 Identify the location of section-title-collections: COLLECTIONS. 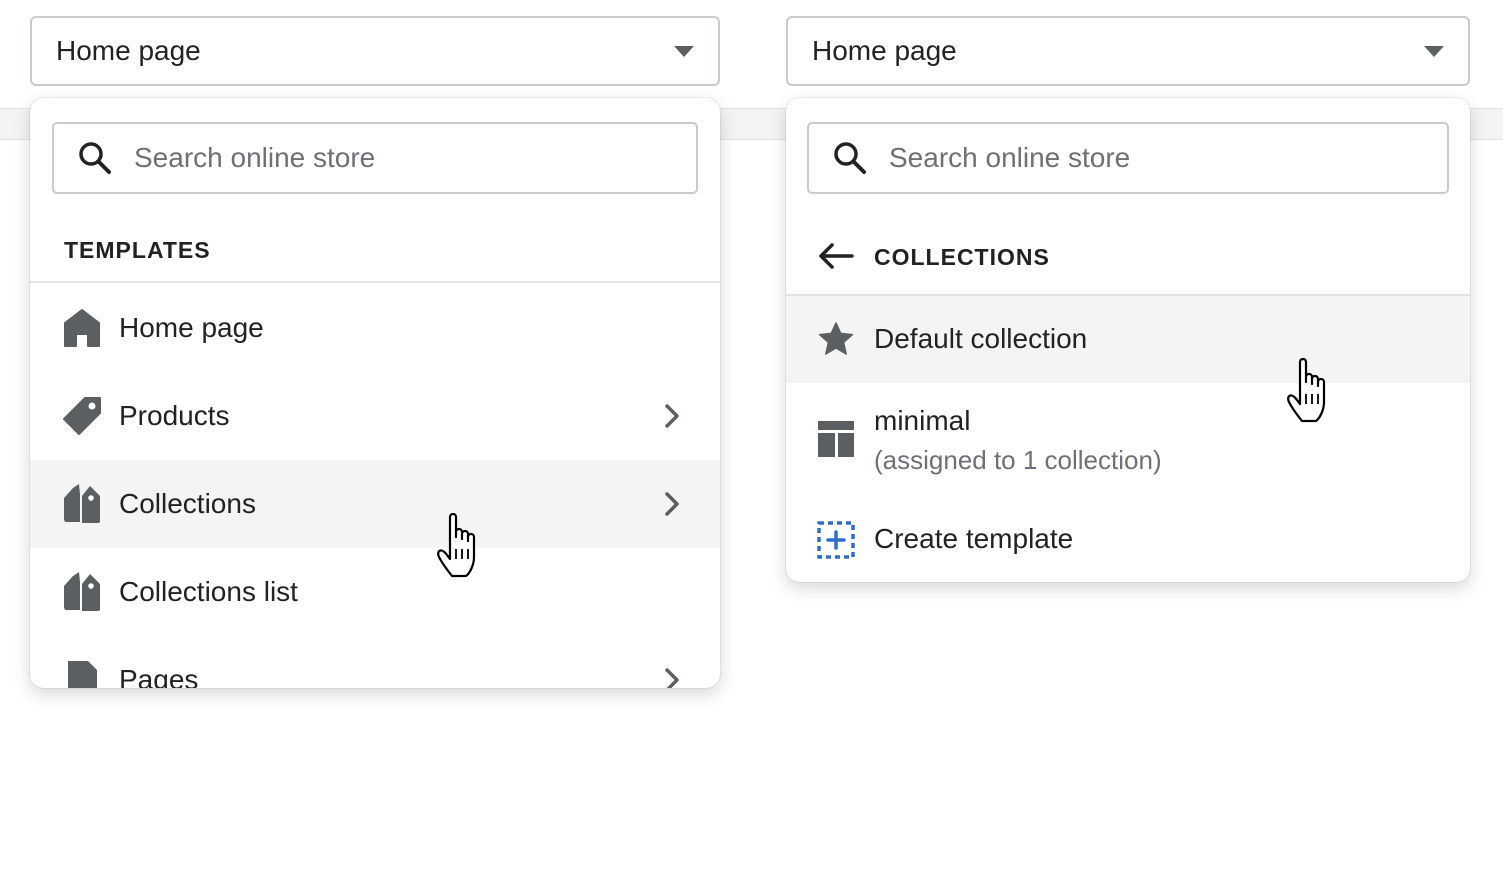
(962, 257).